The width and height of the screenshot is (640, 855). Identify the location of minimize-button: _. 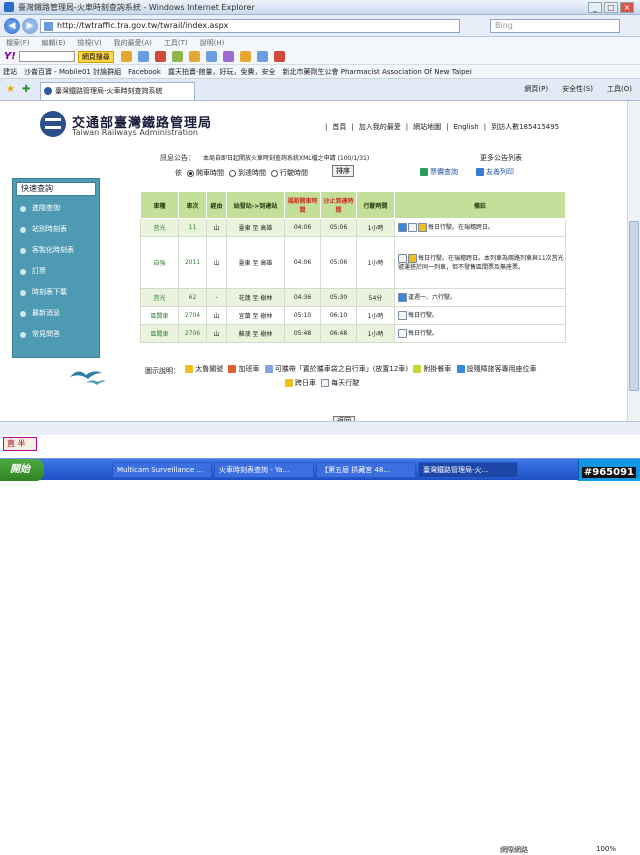
(595, 7).